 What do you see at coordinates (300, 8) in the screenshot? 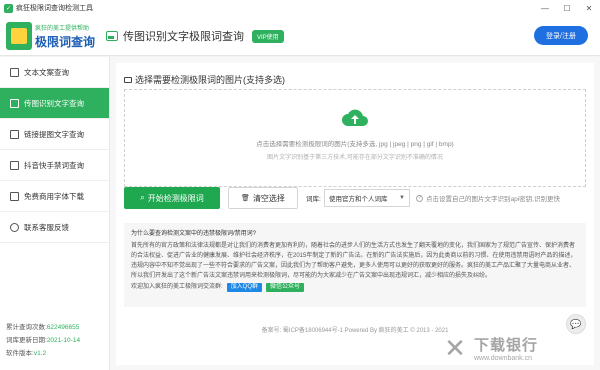
I see `title-bar: ✓ 疯狂极限词查询检测工具 — ☐ ✕` at bounding box center [300, 8].